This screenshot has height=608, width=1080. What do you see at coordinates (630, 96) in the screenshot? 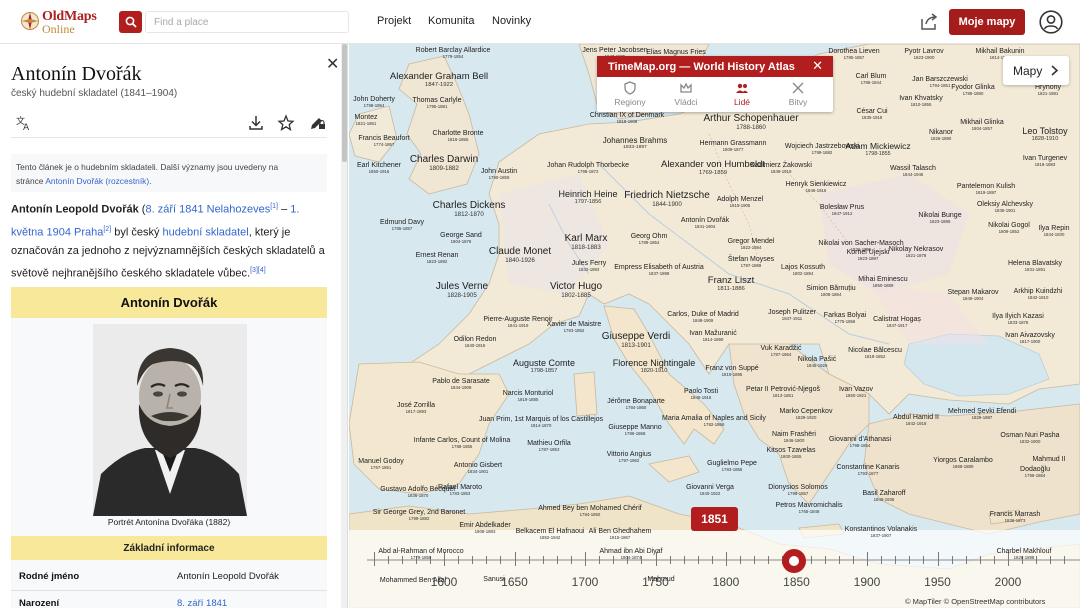
I see `tab-regiony: Regiony` at bounding box center [630, 96].